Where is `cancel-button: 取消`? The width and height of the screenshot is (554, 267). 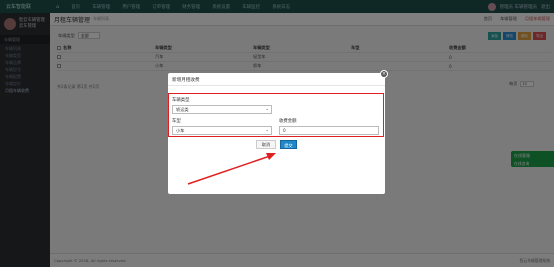
cancel-button: 取消 is located at coordinates (266, 144).